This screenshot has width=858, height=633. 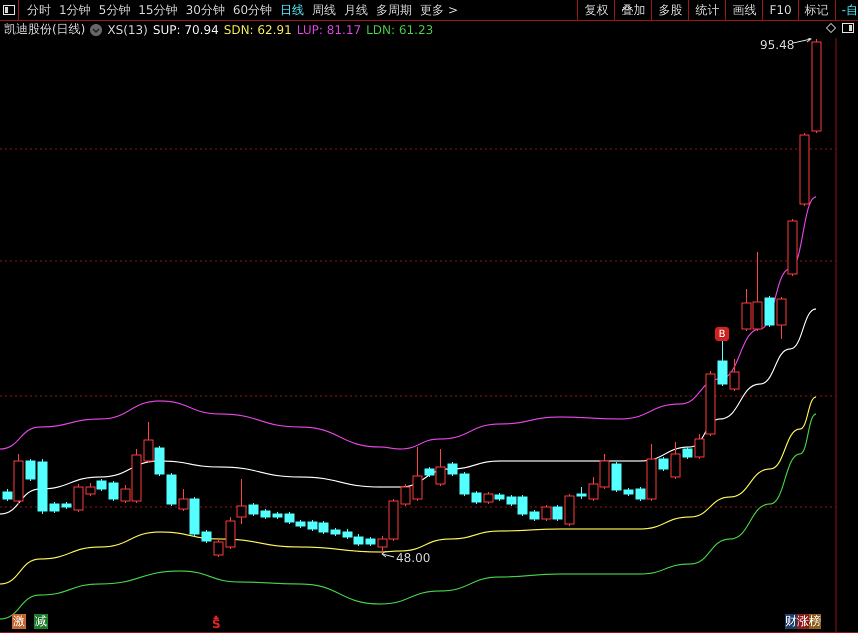 I want to click on period-tab: 月线, so click(x=356, y=10).